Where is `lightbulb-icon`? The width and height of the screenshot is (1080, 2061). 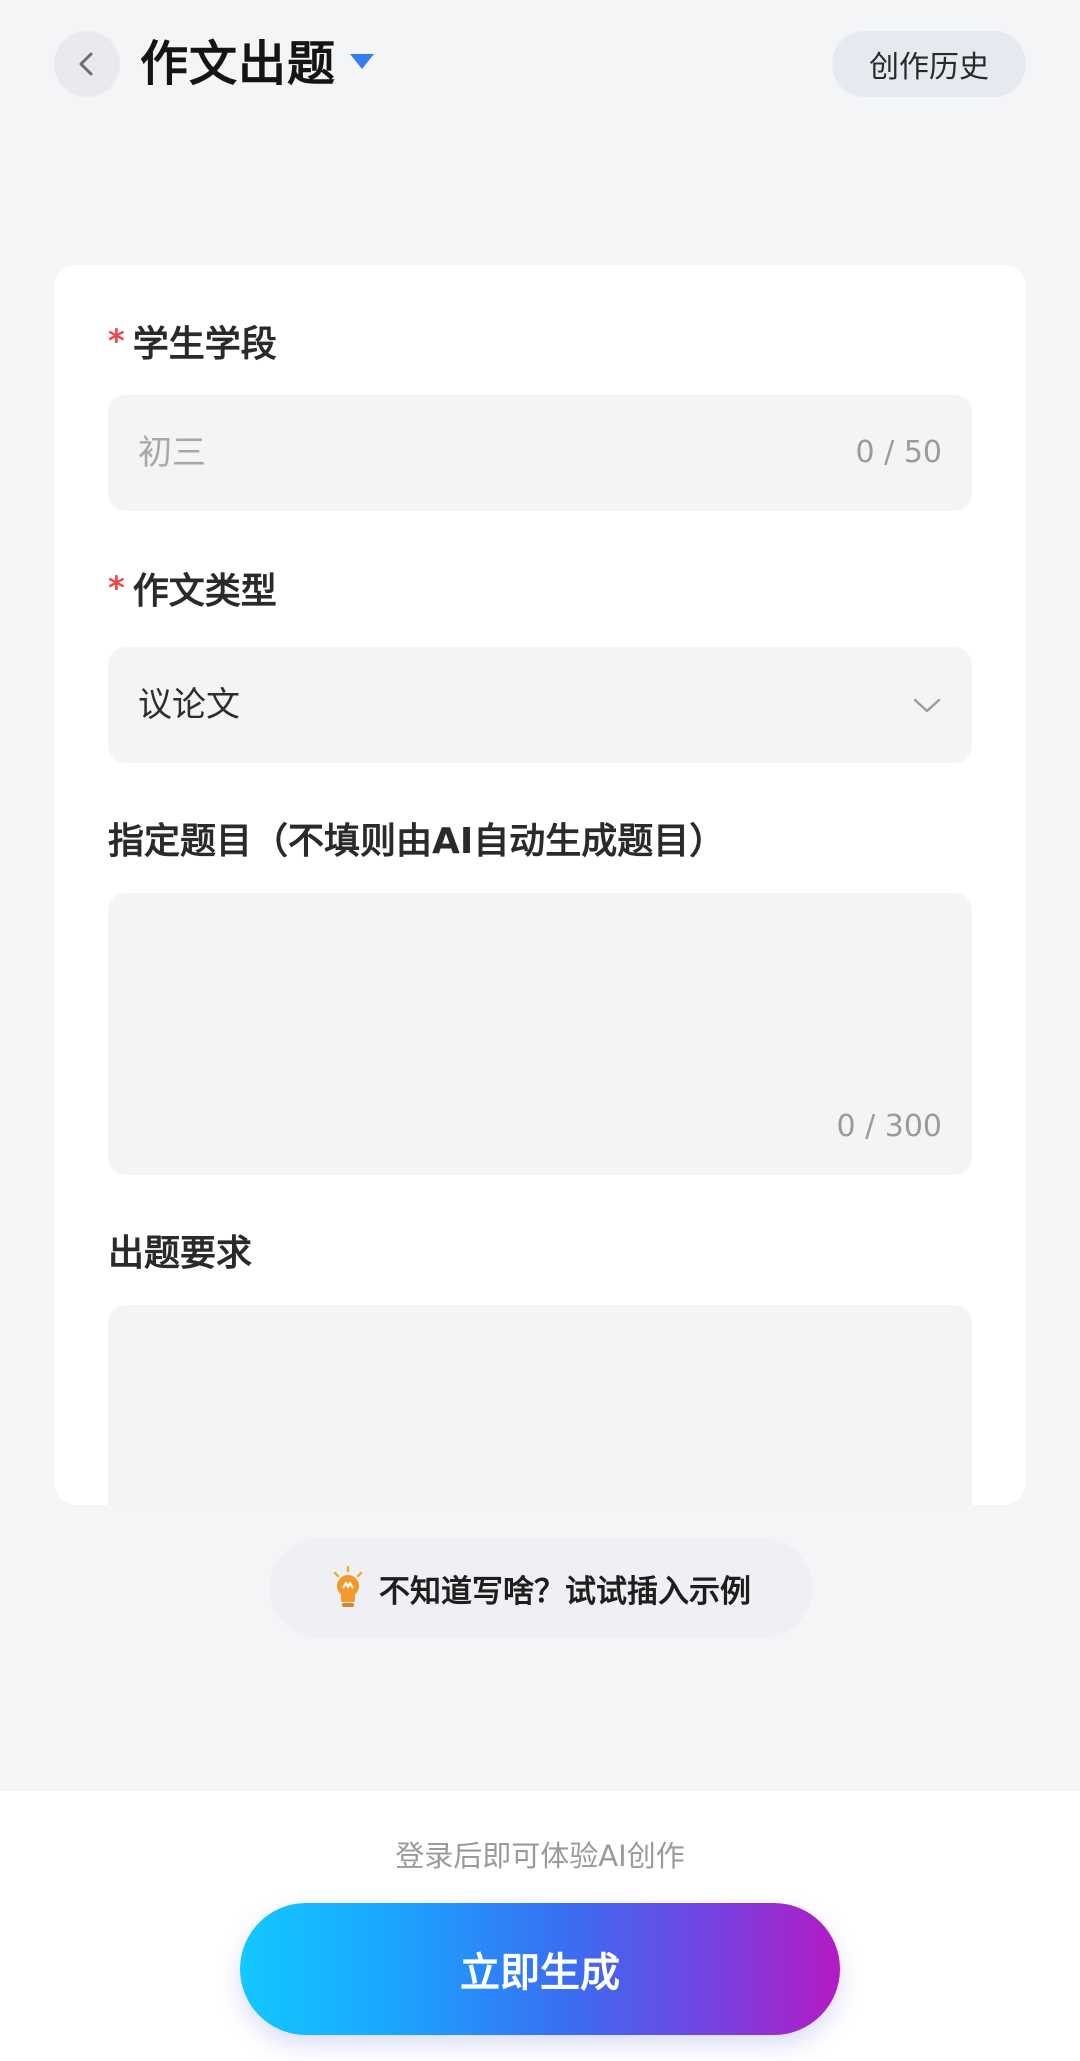
lightbulb-icon is located at coordinates (348, 1586).